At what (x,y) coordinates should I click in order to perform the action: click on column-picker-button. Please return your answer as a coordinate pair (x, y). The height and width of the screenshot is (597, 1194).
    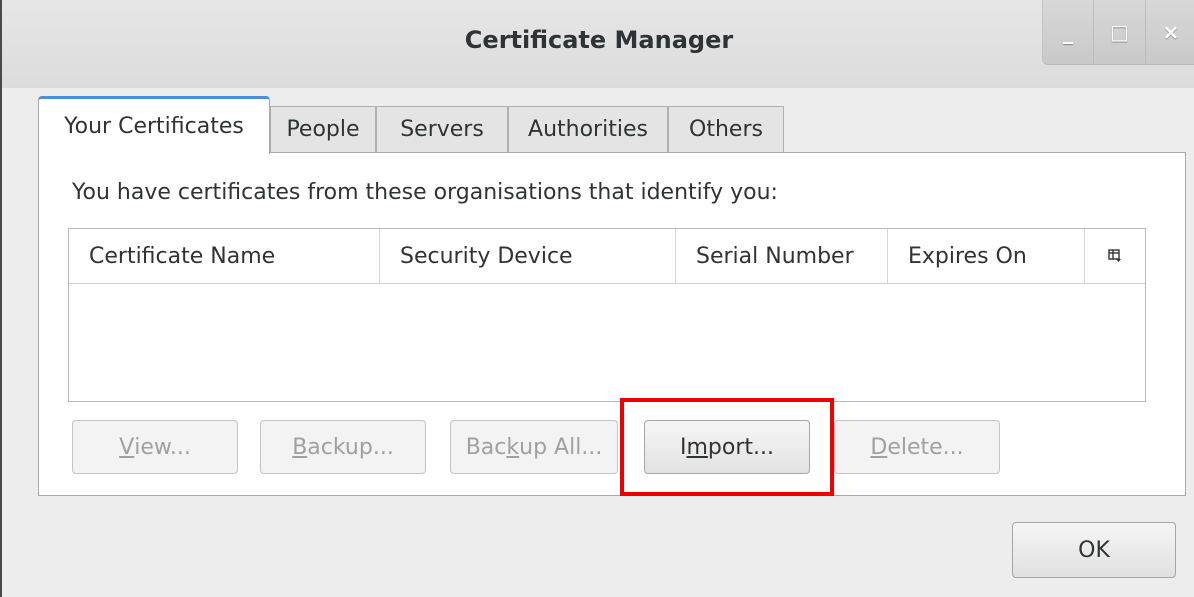
    Looking at the image, I should click on (1114, 256).